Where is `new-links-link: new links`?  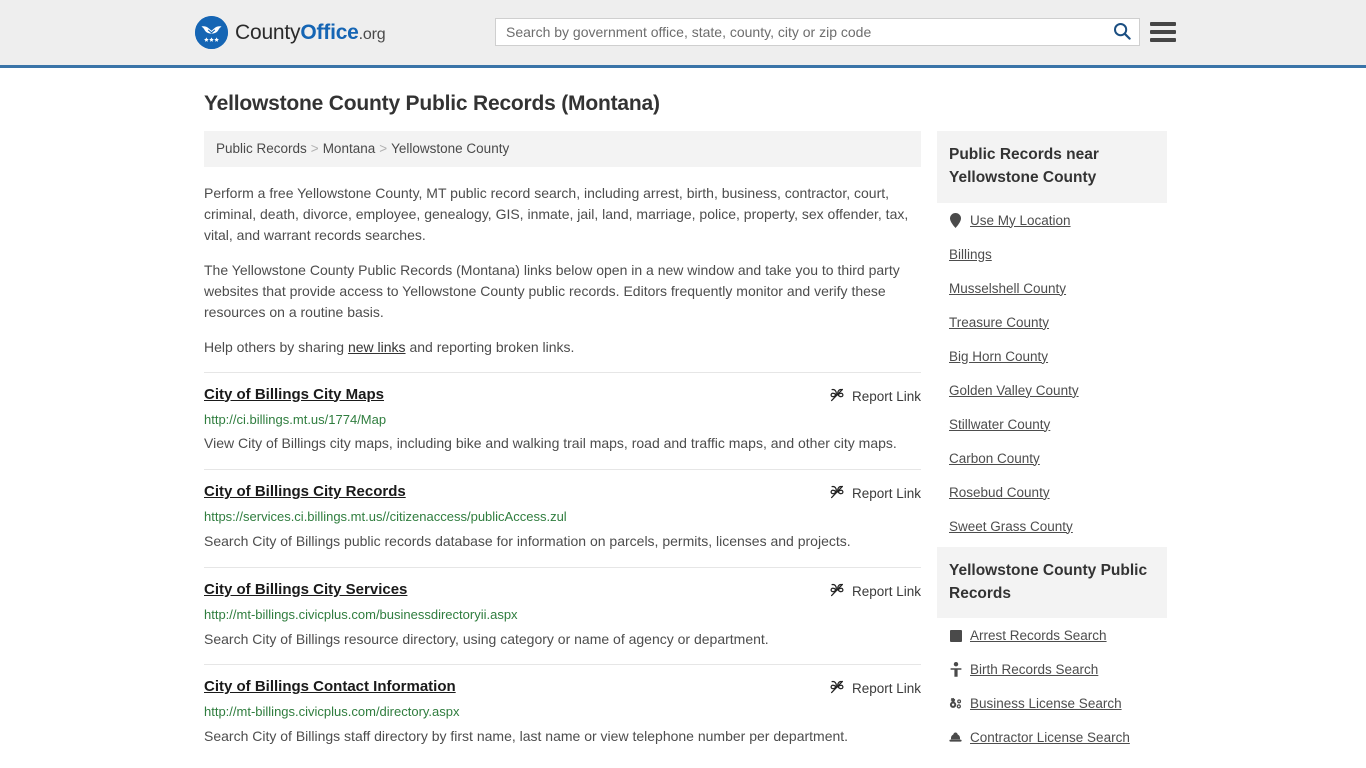 new-links-link: new links is located at coordinates (377, 347).